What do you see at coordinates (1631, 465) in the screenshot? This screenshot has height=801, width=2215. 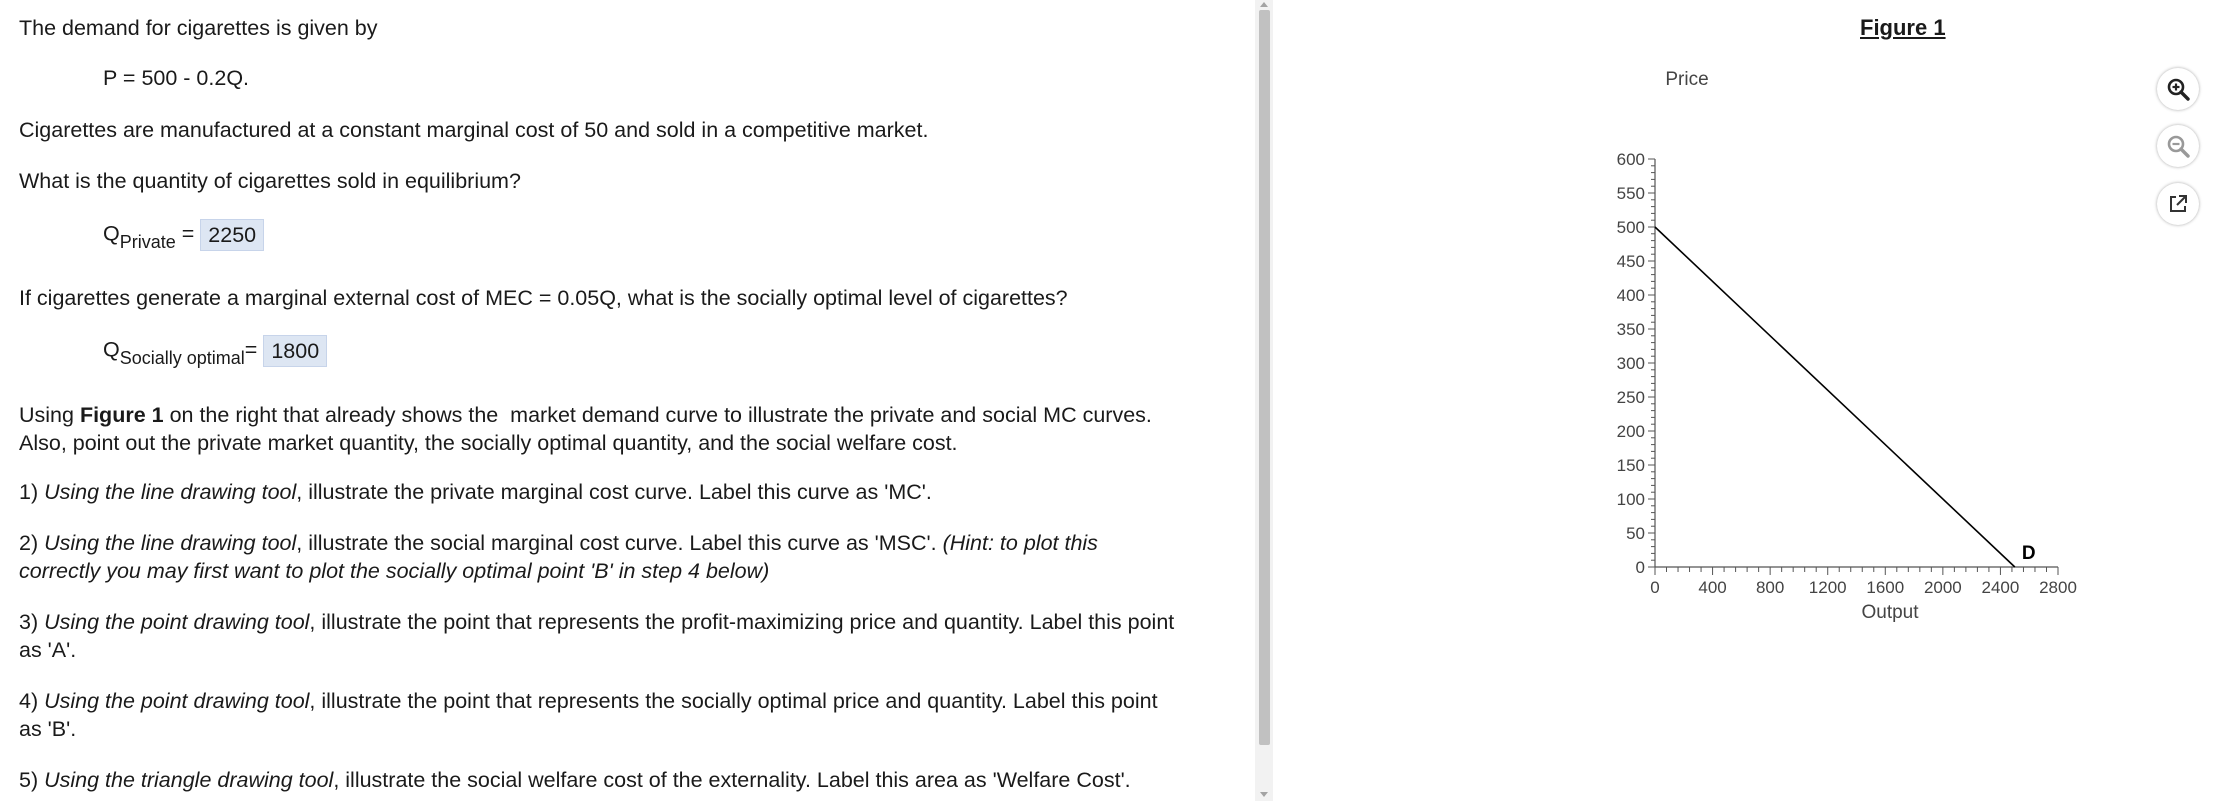 I see `y-tick-label: 150` at bounding box center [1631, 465].